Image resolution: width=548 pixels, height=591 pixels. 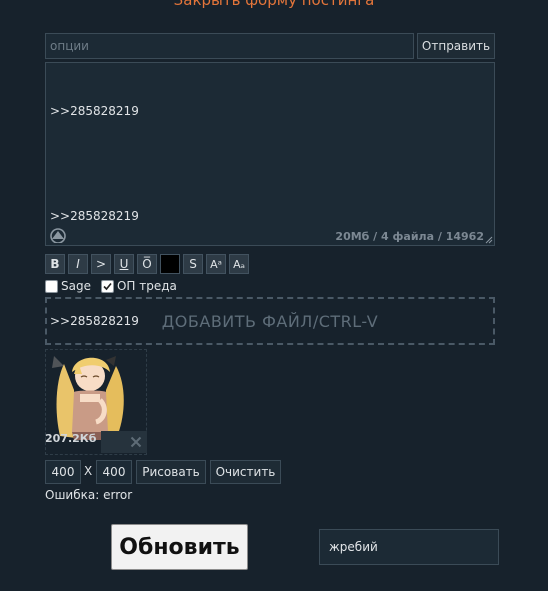 What do you see at coordinates (270, 165) in the screenshot?
I see `message-line` at bounding box center [270, 165].